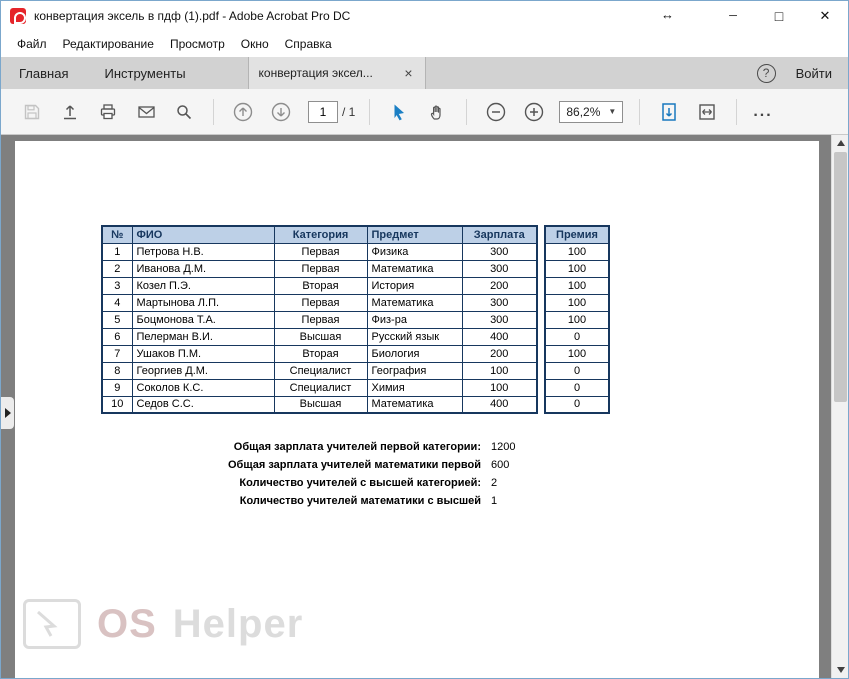 Image resolution: width=849 pixels, height=679 pixels. Describe the element at coordinates (319, 285) in the screenshot. I see `table-row: 3 Козел П.Э. Вторая История 200` at that location.